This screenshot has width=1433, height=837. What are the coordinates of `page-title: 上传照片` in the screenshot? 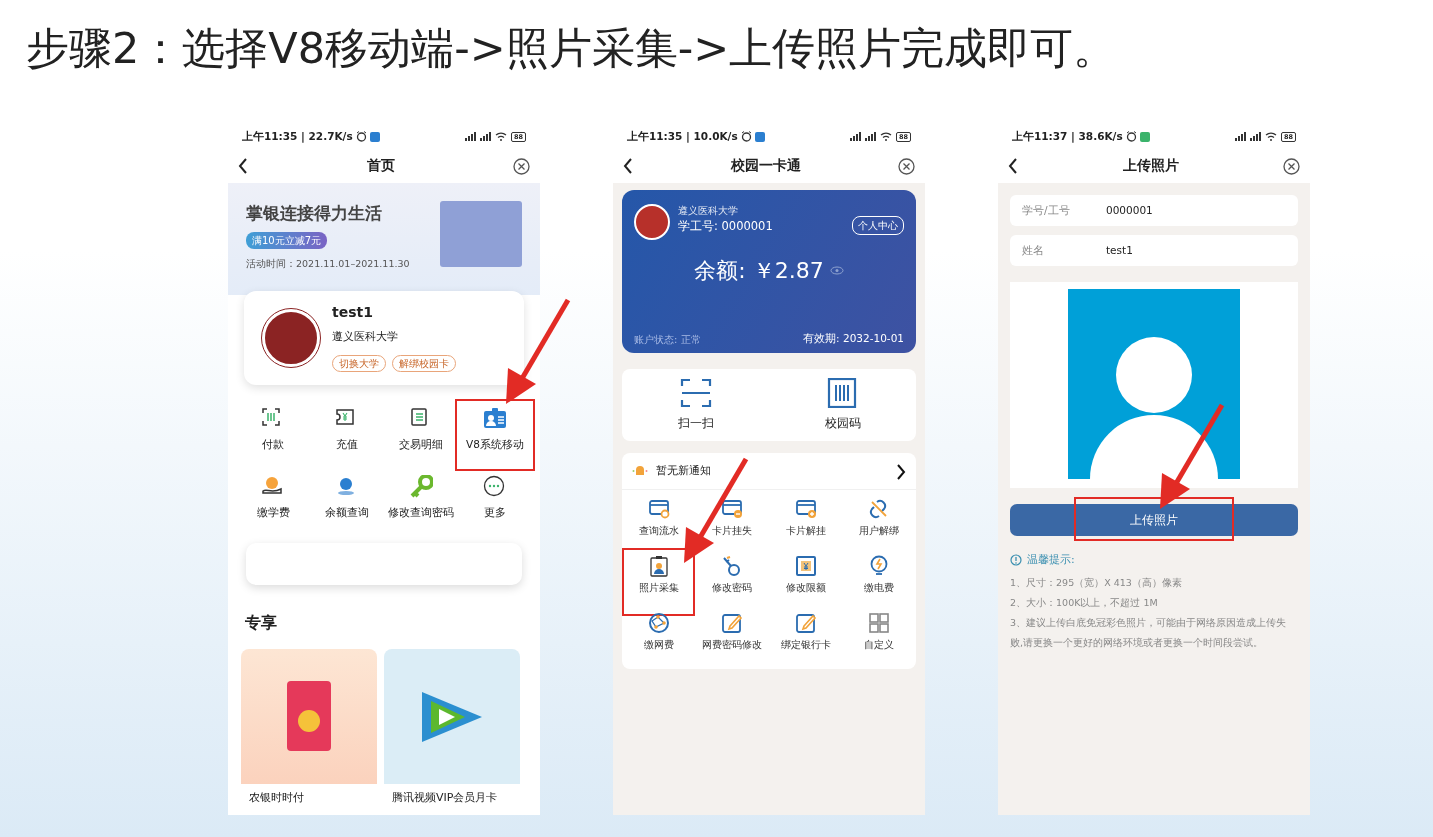 It's located at (1150, 165).